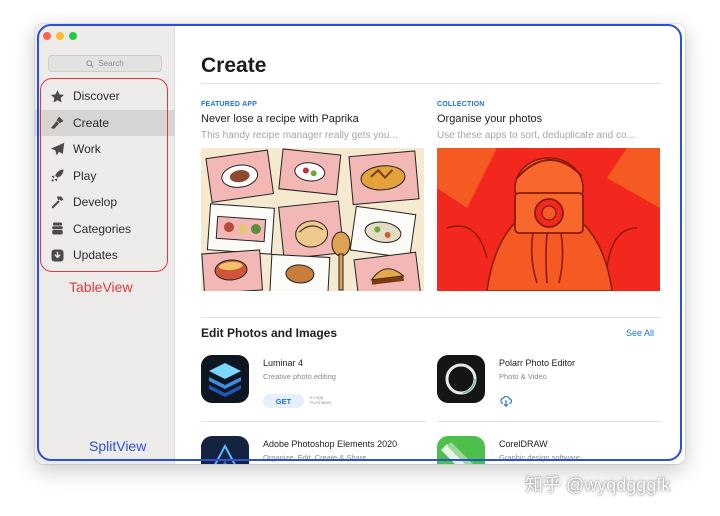 The image size is (720, 516). Describe the element at coordinates (490, 119) in the screenshot. I see `collection-headline: Organise your photos` at that location.